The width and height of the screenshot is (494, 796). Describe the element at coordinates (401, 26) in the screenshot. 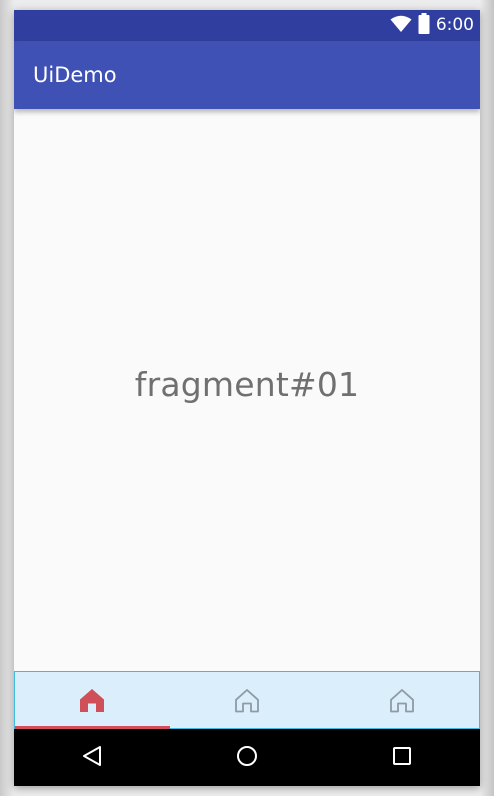

I see `wifi-icon` at that location.